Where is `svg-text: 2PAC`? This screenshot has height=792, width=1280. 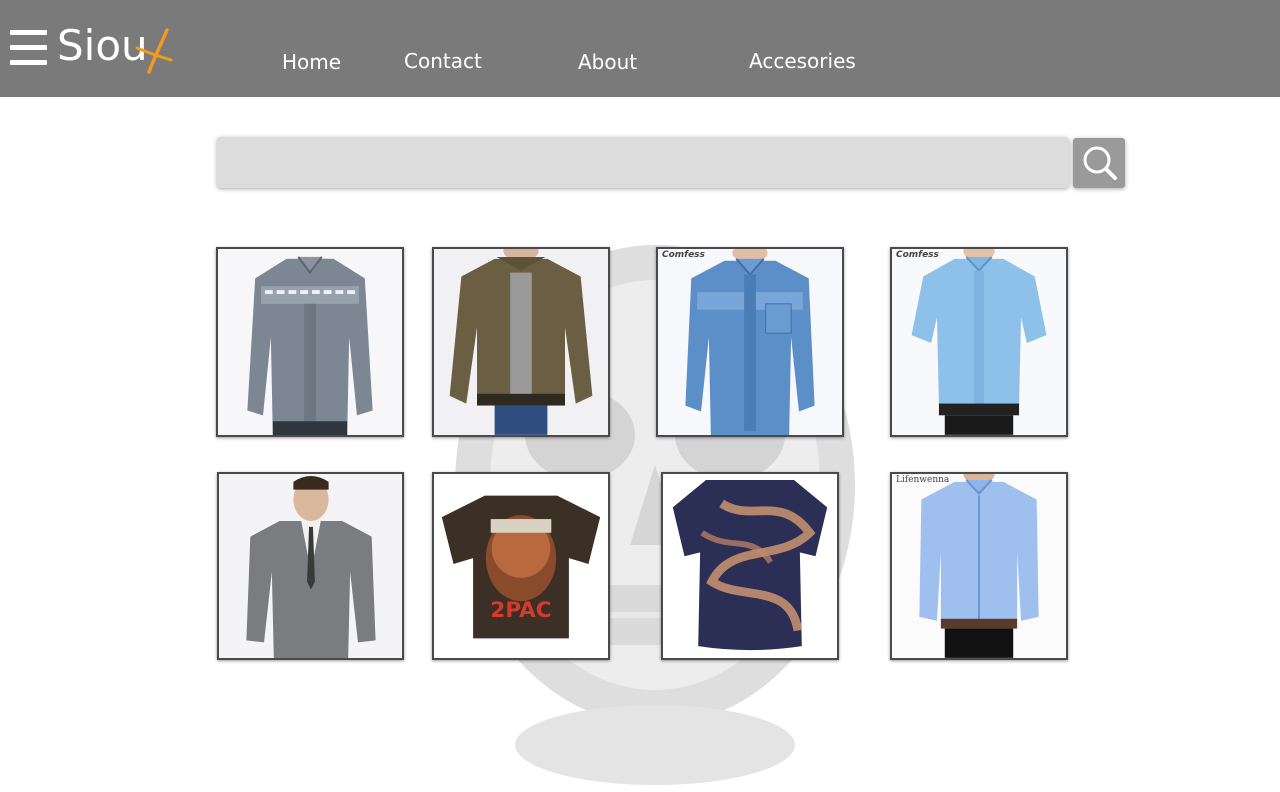 svg-text: 2PAC is located at coordinates (520, 610).